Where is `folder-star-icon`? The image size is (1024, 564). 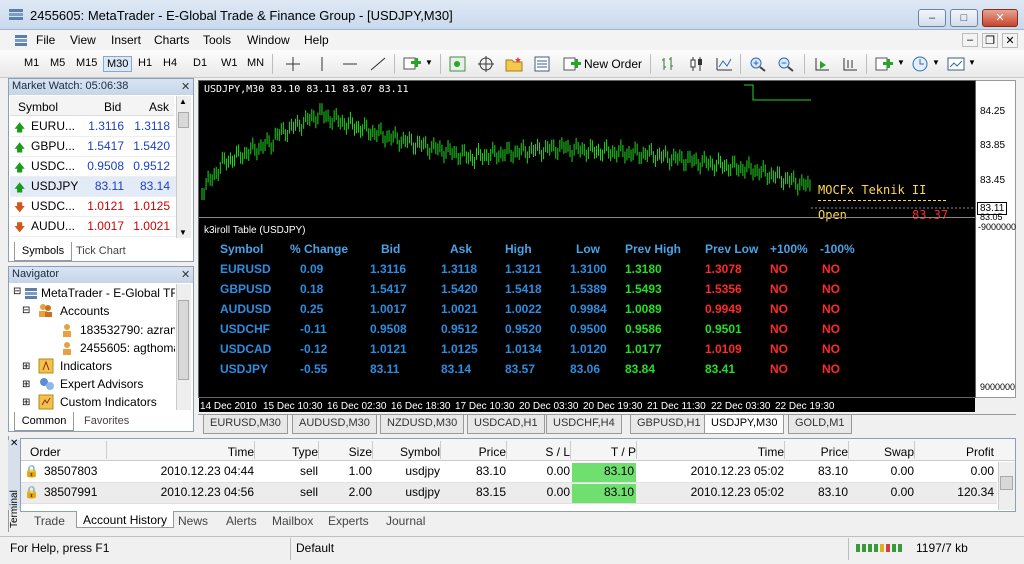
folder-star-icon is located at coordinates (514, 64).